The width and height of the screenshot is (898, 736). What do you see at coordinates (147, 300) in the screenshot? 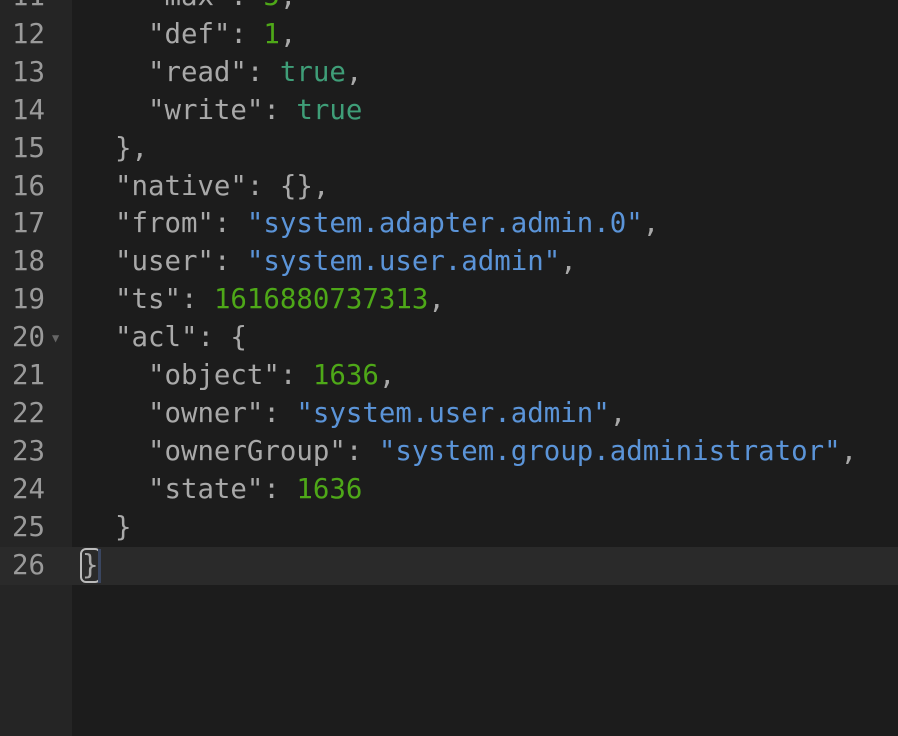
I see `code-token: "ts"` at bounding box center [147, 300].